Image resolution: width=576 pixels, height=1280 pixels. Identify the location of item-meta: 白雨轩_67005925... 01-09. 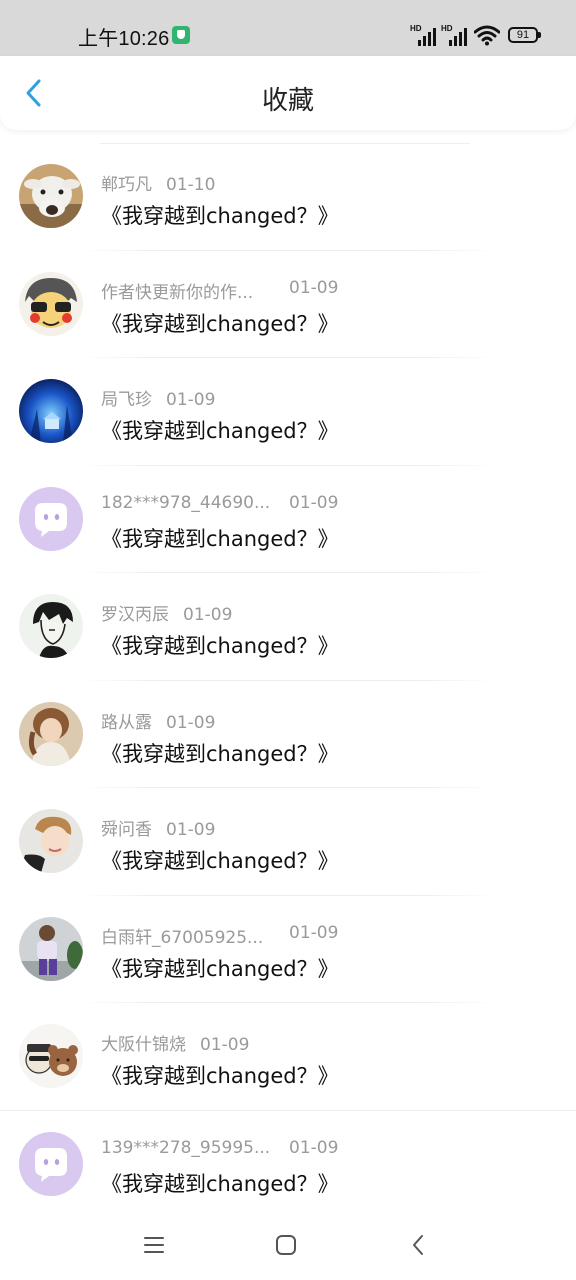
(219, 935).